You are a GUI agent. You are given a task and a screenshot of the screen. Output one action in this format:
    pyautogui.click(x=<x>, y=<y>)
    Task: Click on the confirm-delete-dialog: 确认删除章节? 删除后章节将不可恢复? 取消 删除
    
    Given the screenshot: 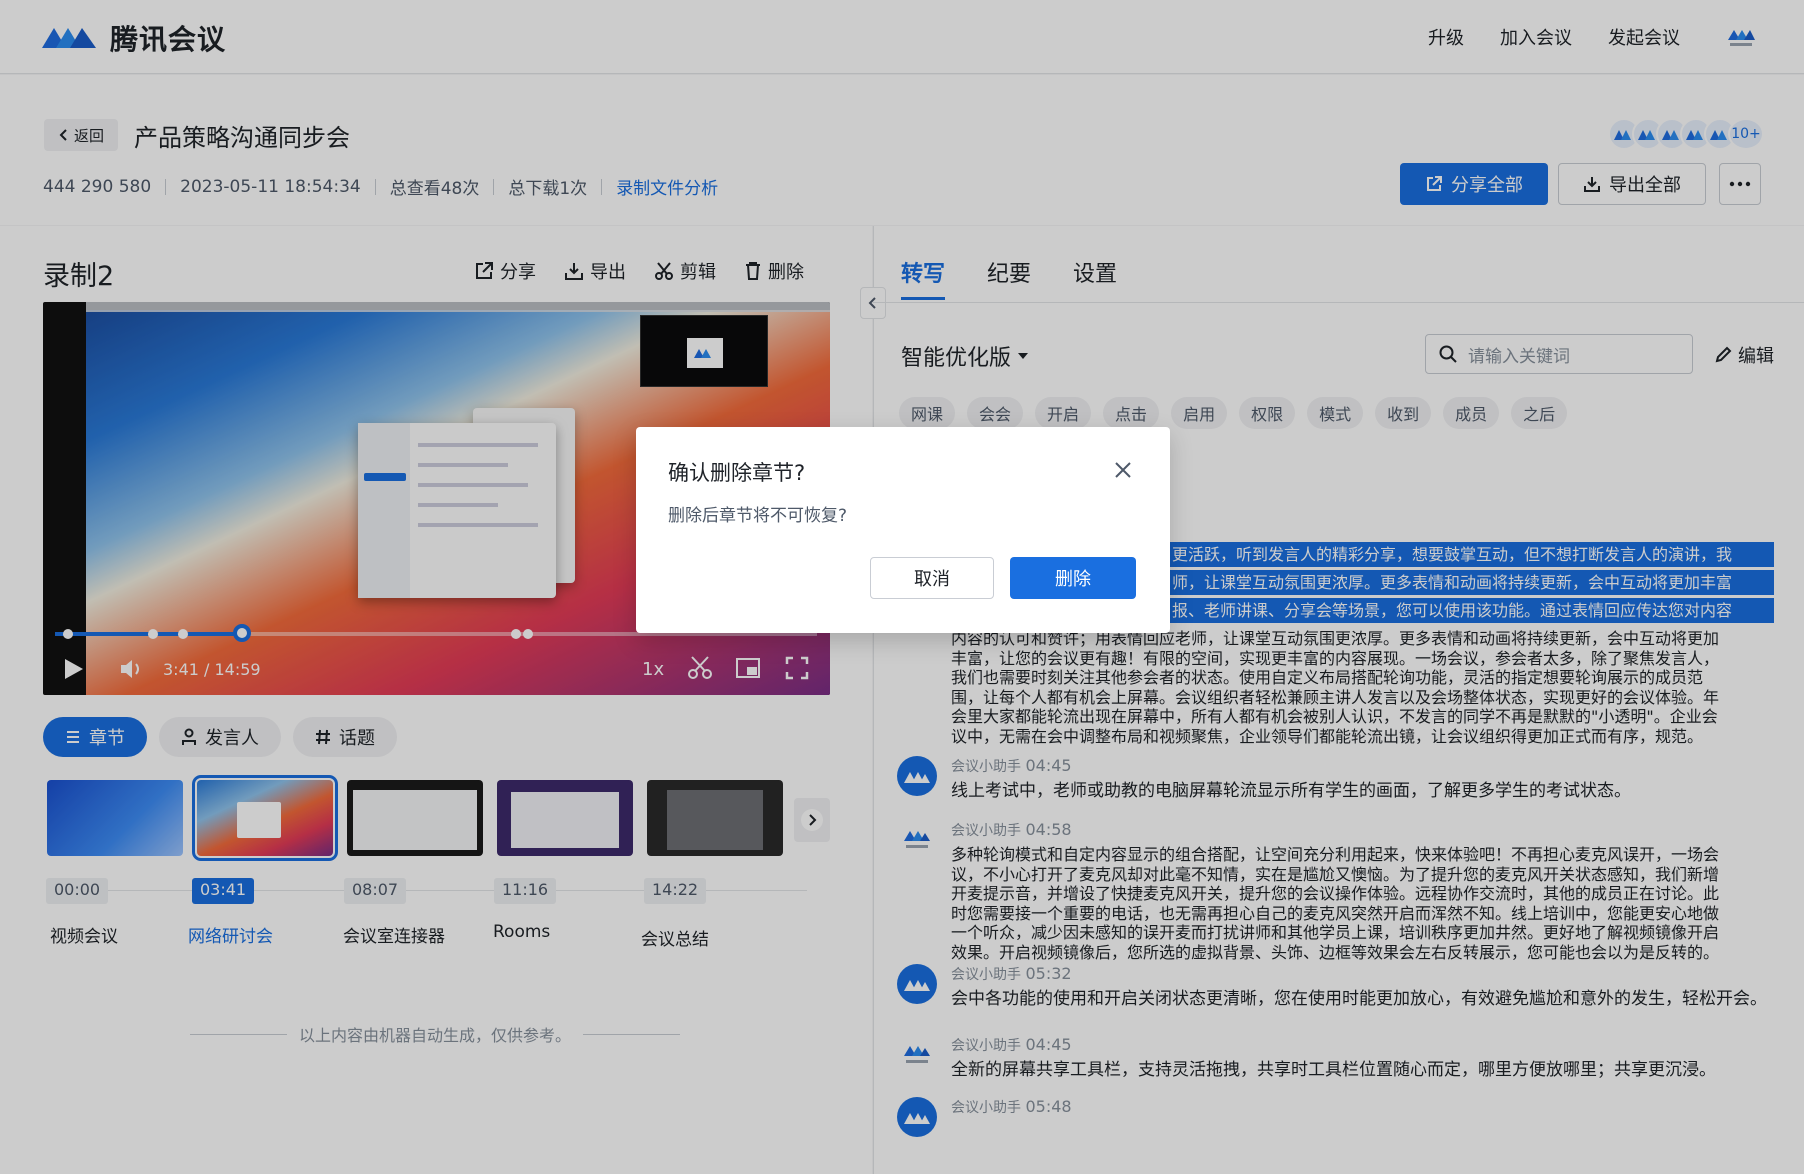 What is the action you would take?
    pyautogui.click(x=903, y=530)
    